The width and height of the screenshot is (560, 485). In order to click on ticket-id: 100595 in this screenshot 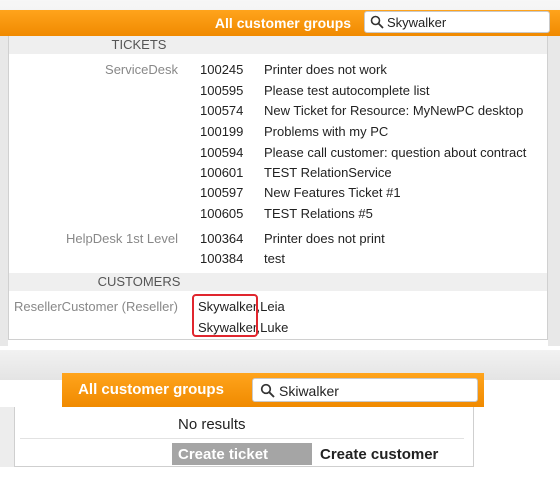, I will do `click(221, 90)`.